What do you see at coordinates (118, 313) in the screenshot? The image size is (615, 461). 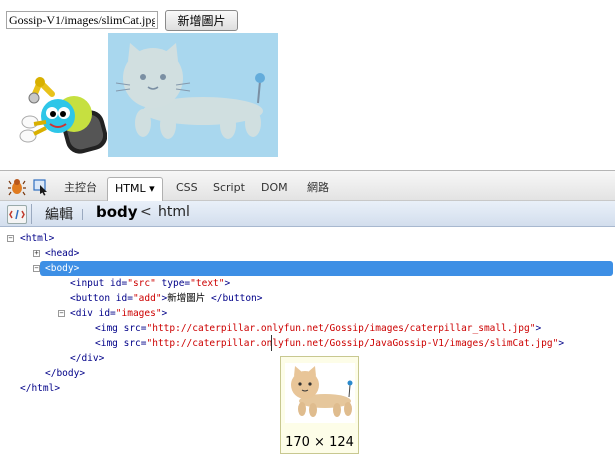 I see `tree-node-div: <div id="images">` at bounding box center [118, 313].